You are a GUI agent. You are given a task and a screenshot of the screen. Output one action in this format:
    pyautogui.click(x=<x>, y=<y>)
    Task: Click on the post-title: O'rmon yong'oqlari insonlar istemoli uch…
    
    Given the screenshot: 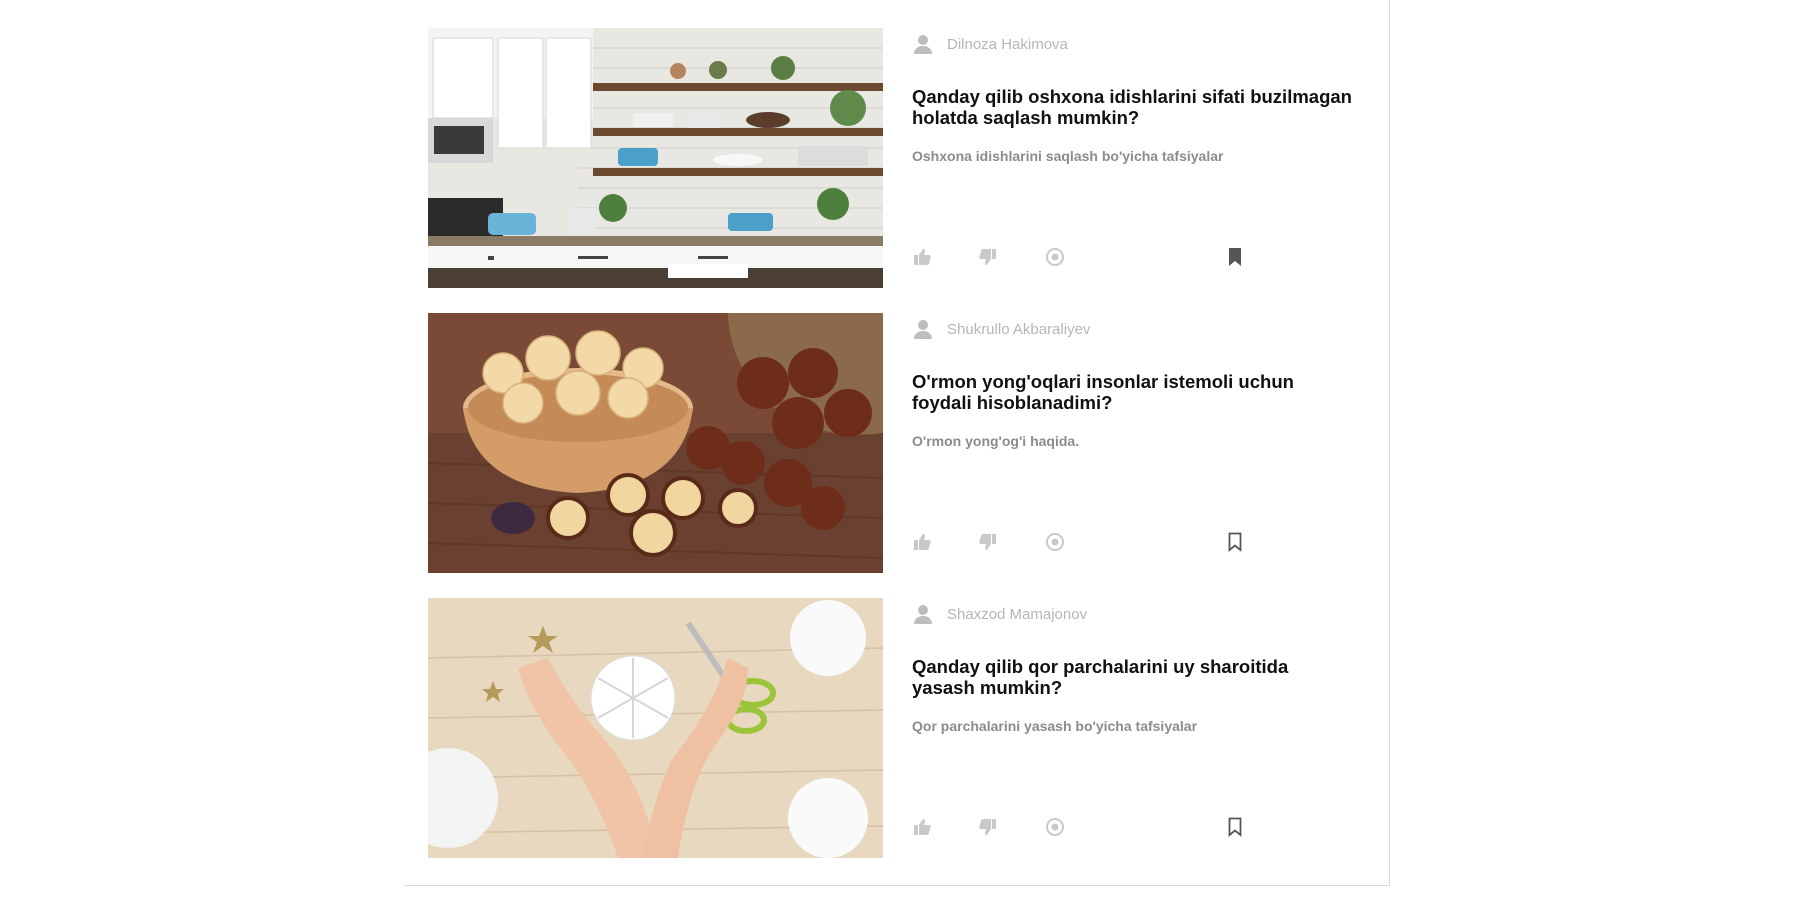 What is the action you would take?
    pyautogui.click(x=1132, y=392)
    